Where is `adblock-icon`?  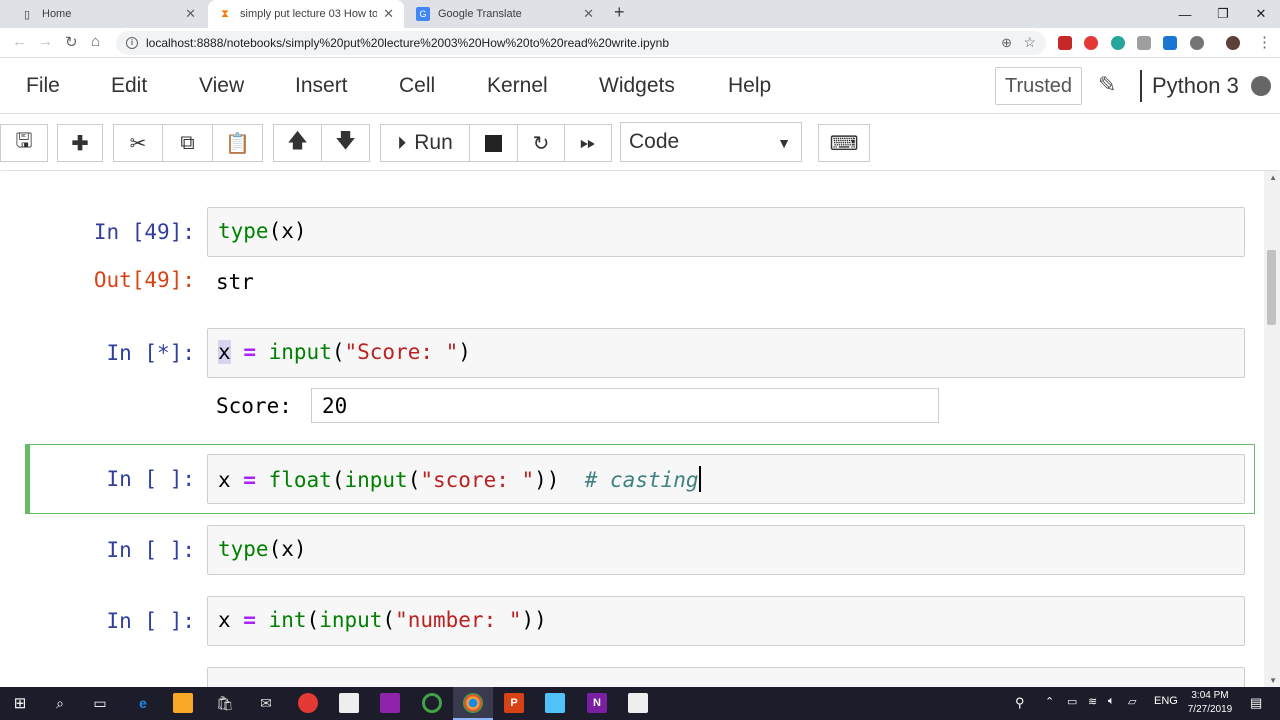
adblock-icon is located at coordinates (1091, 43).